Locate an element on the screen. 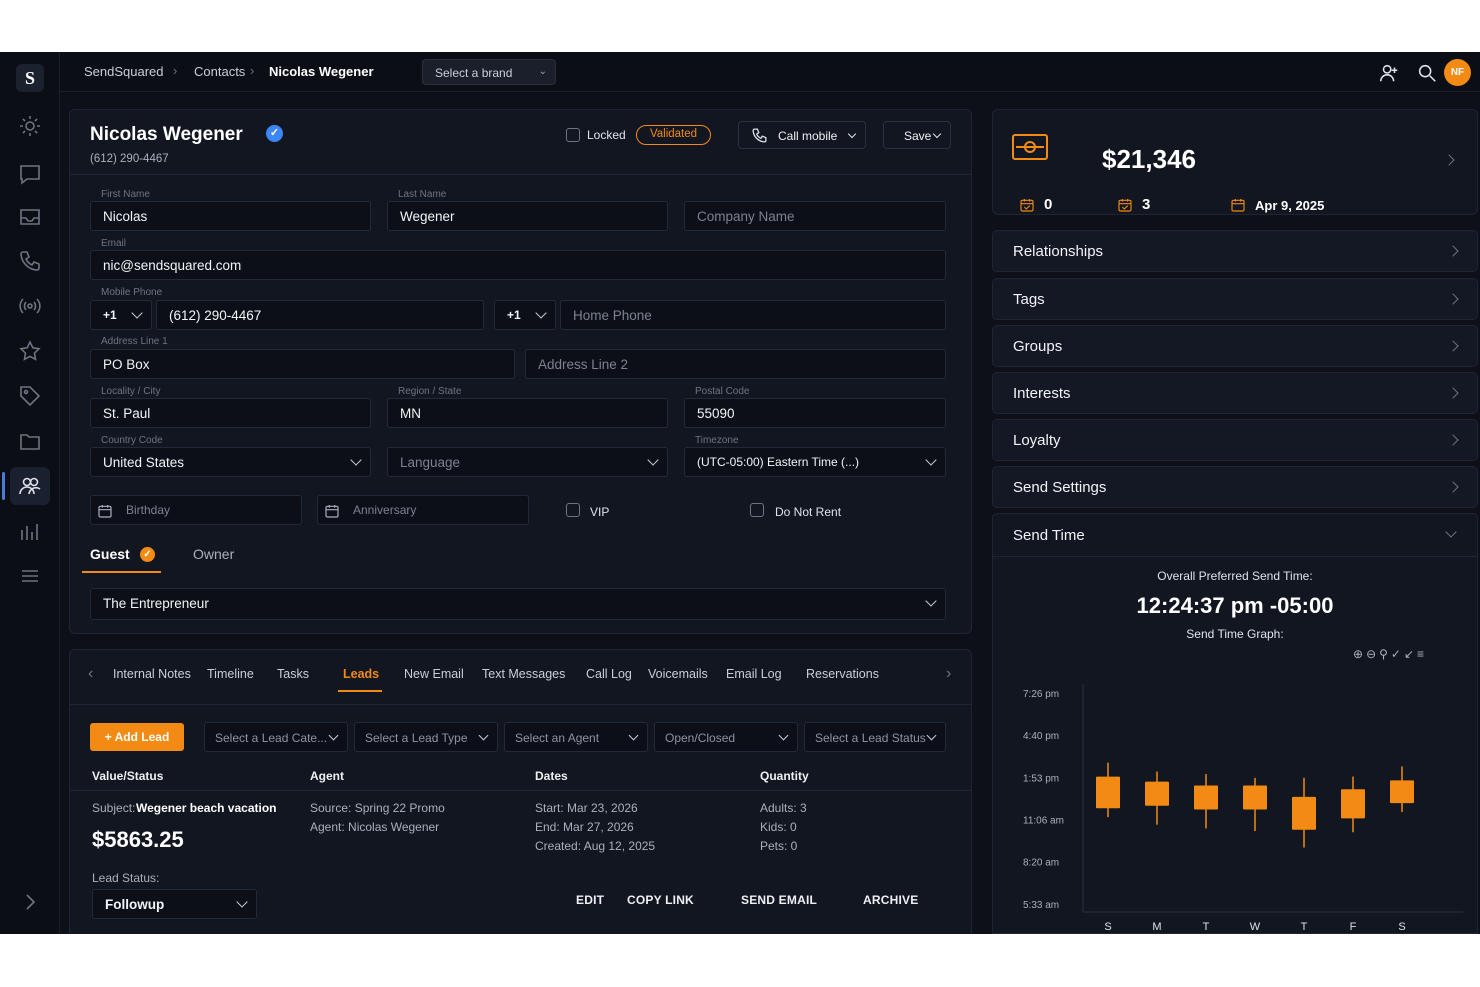 This screenshot has height=987, width=1480. column-header: Agent is located at coordinates (327, 776).